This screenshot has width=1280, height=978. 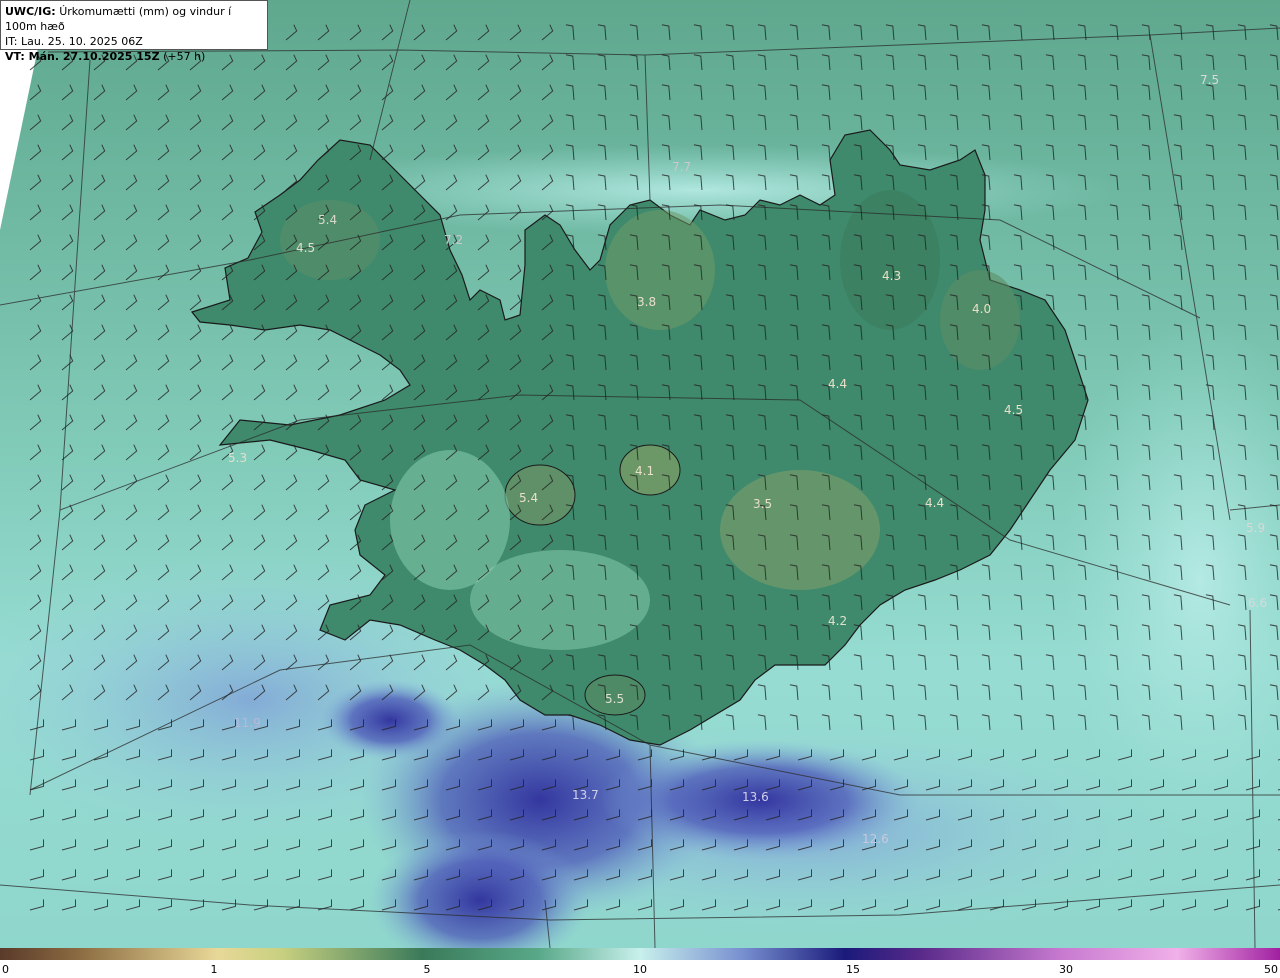 I want to click on heavy-rain-core, so click(x=390, y=720).